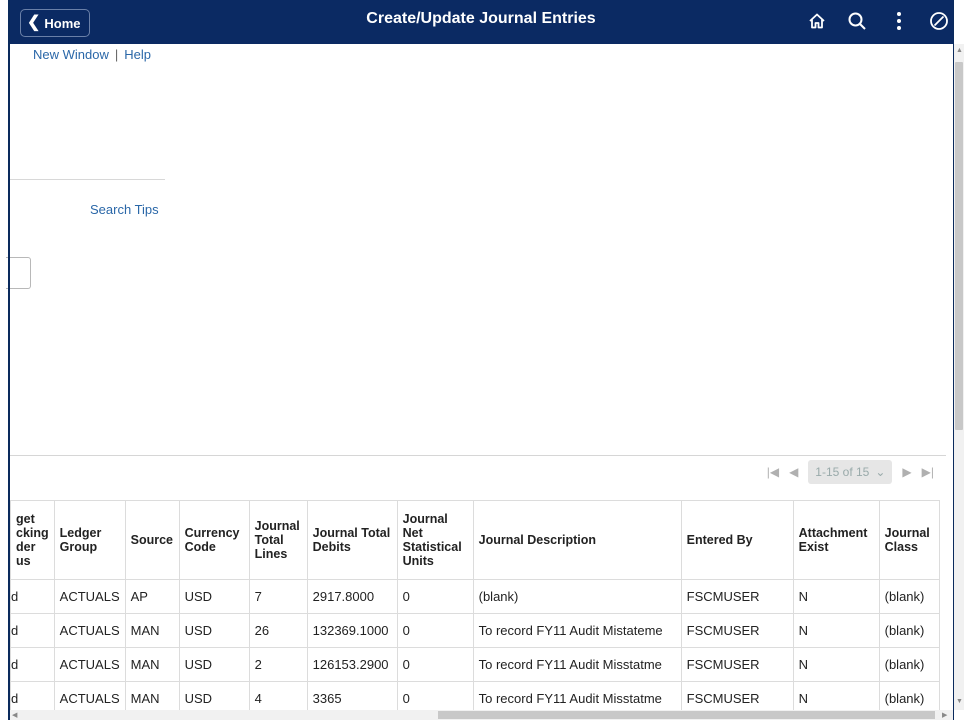  I want to click on cell: AP, so click(152, 596).